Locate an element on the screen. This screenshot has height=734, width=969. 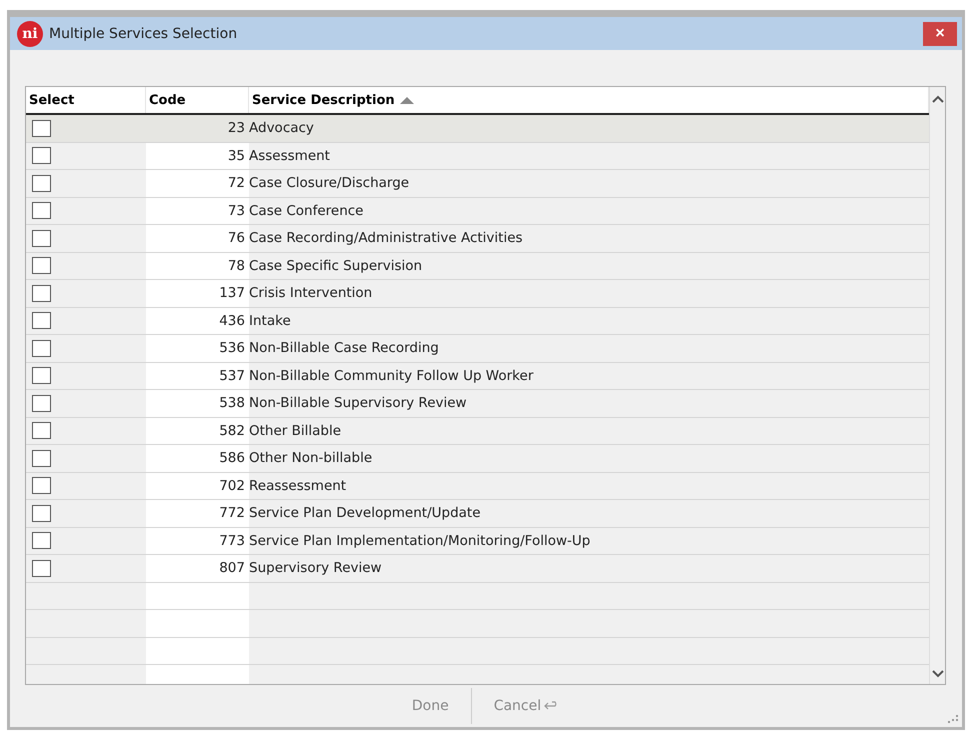
description-cell: Other Billable is located at coordinates (295, 430).